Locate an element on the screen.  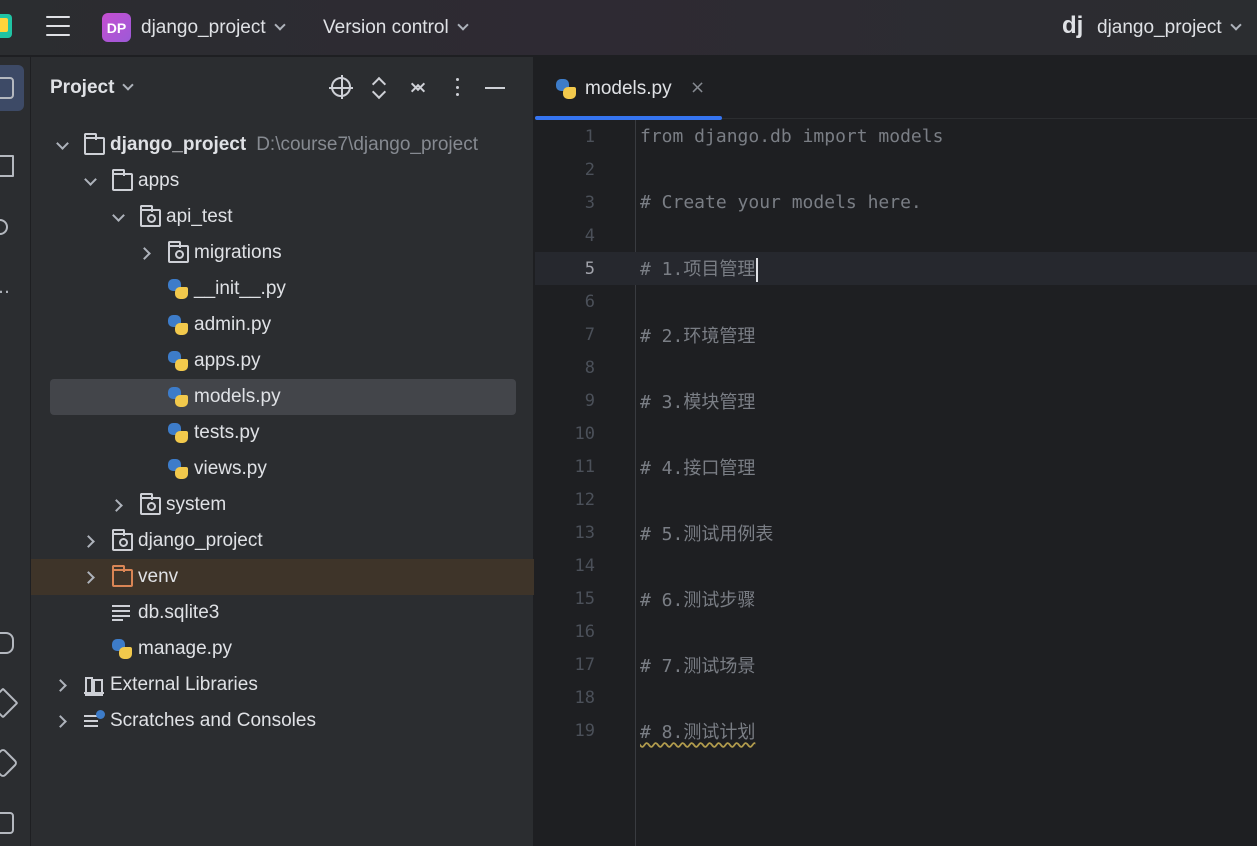
services-icon is located at coordinates (9, 763).